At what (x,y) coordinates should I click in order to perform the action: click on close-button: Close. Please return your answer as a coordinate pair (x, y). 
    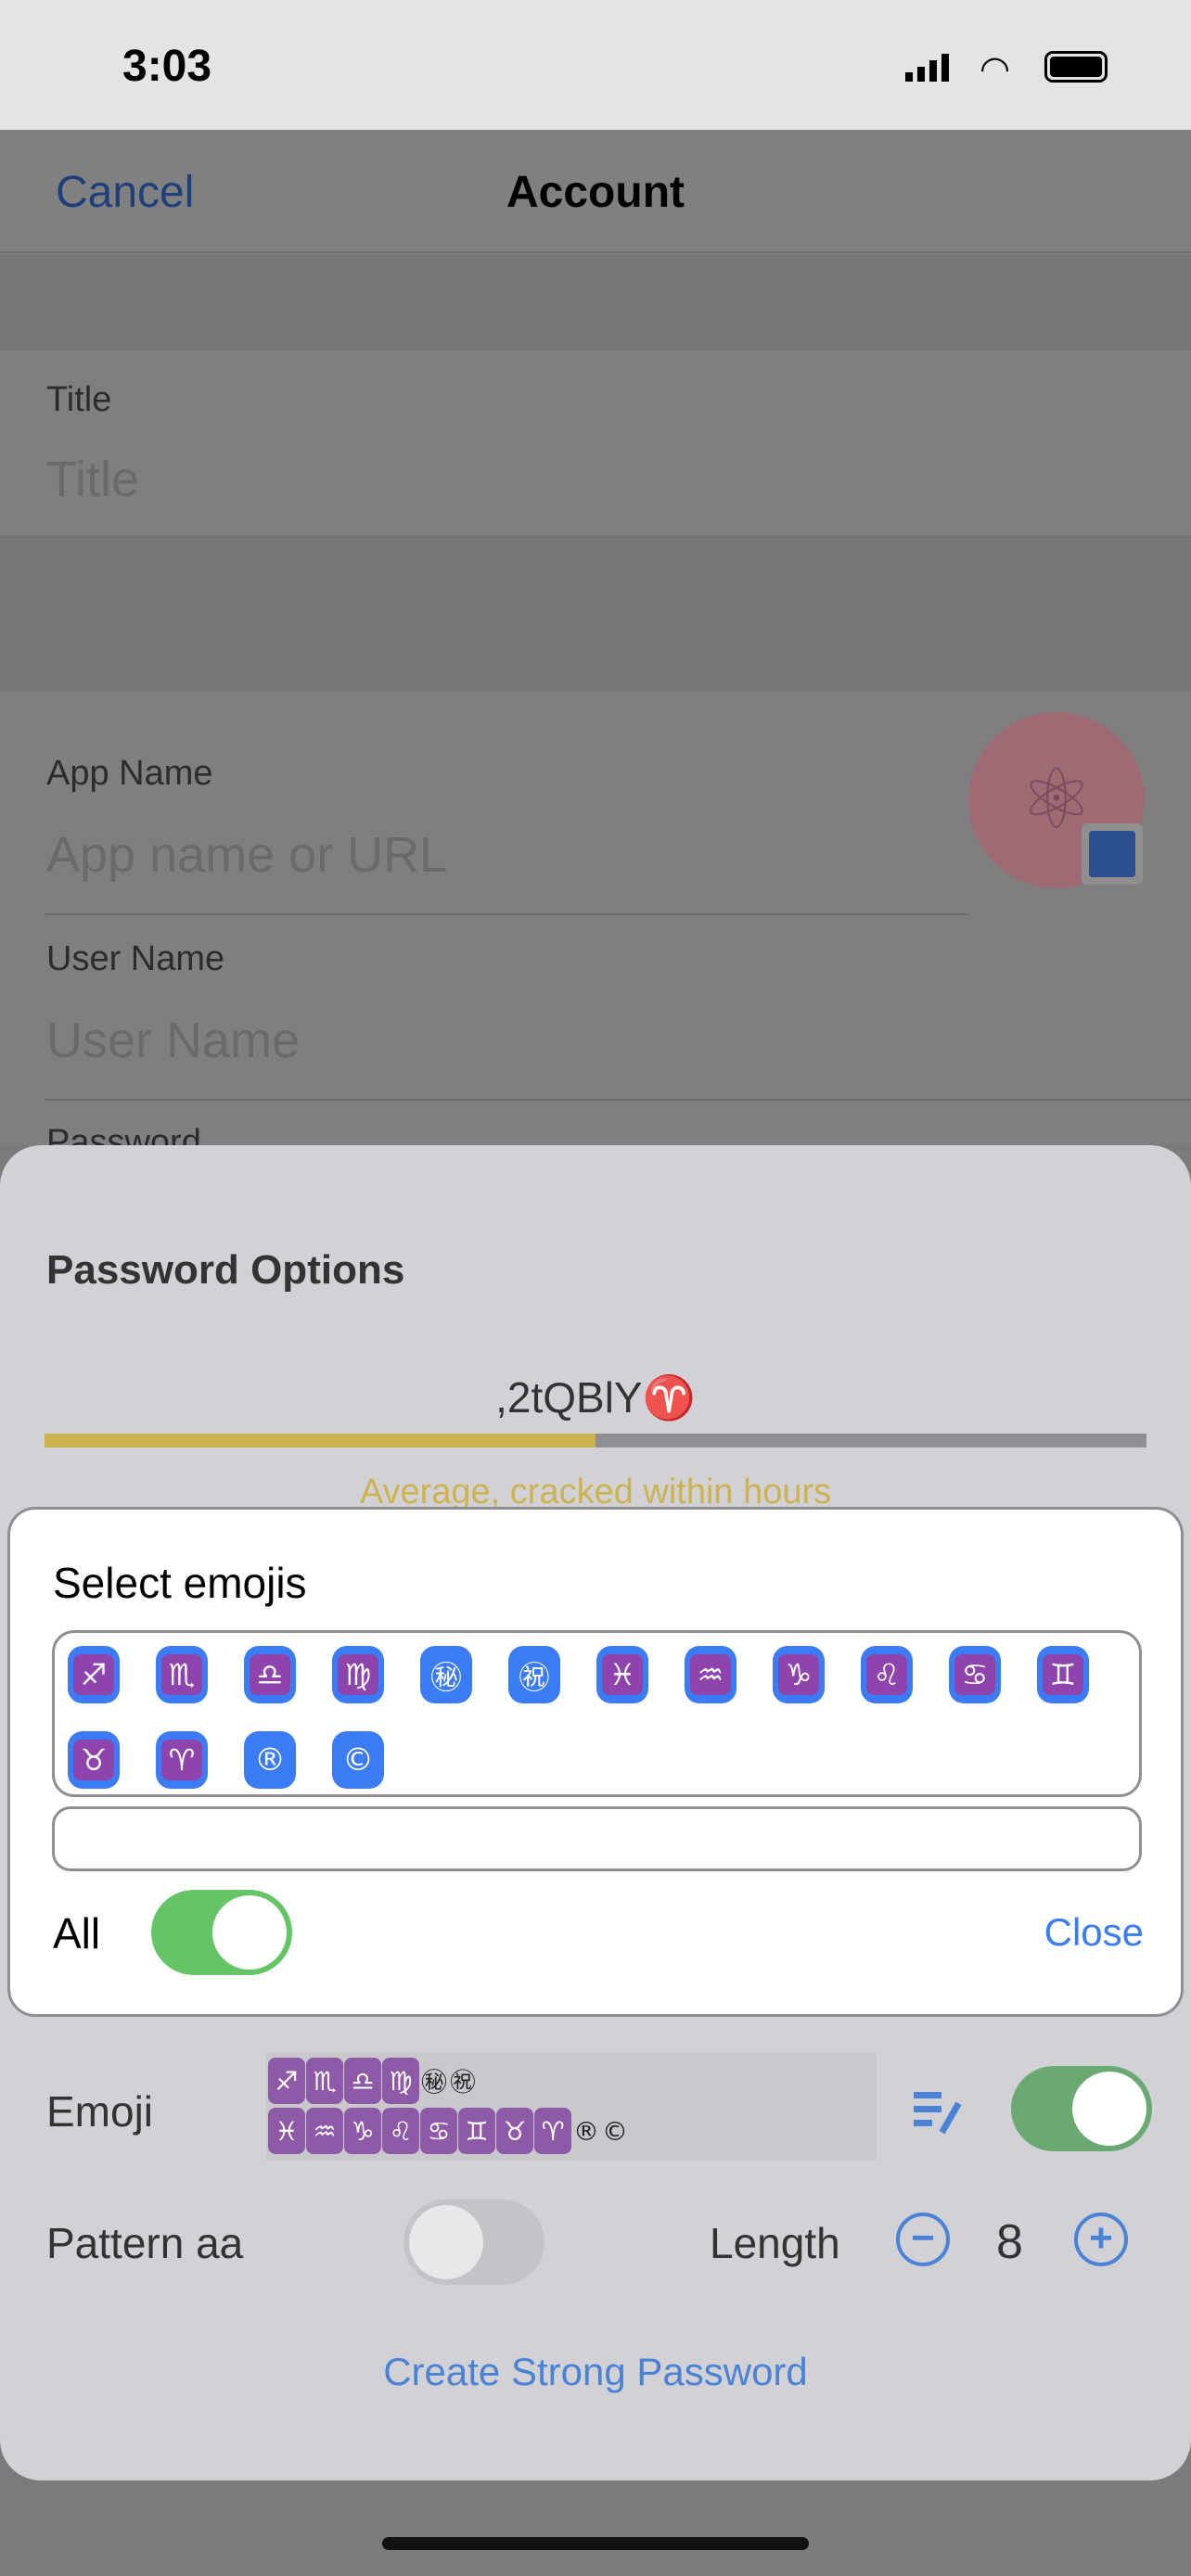
    Looking at the image, I should click on (1094, 1932).